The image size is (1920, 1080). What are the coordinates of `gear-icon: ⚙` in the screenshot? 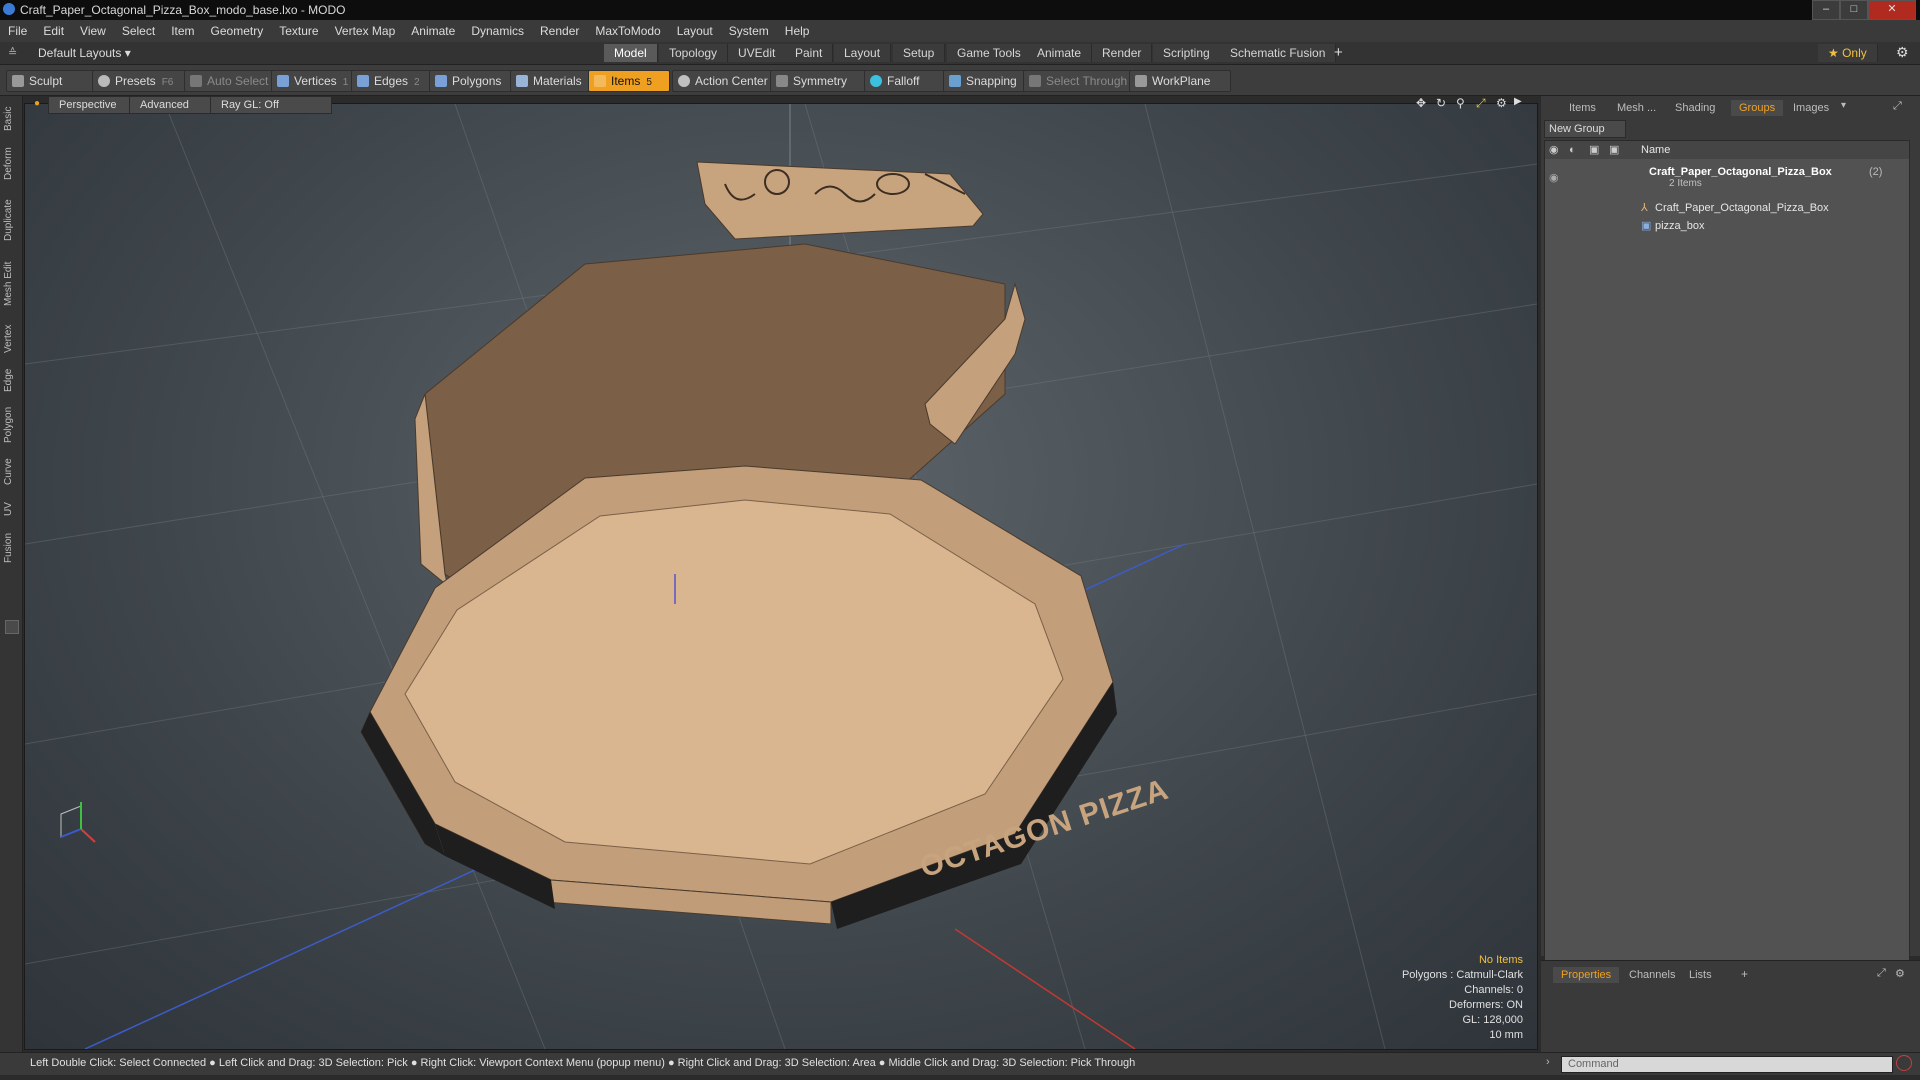 It's located at (1902, 52).